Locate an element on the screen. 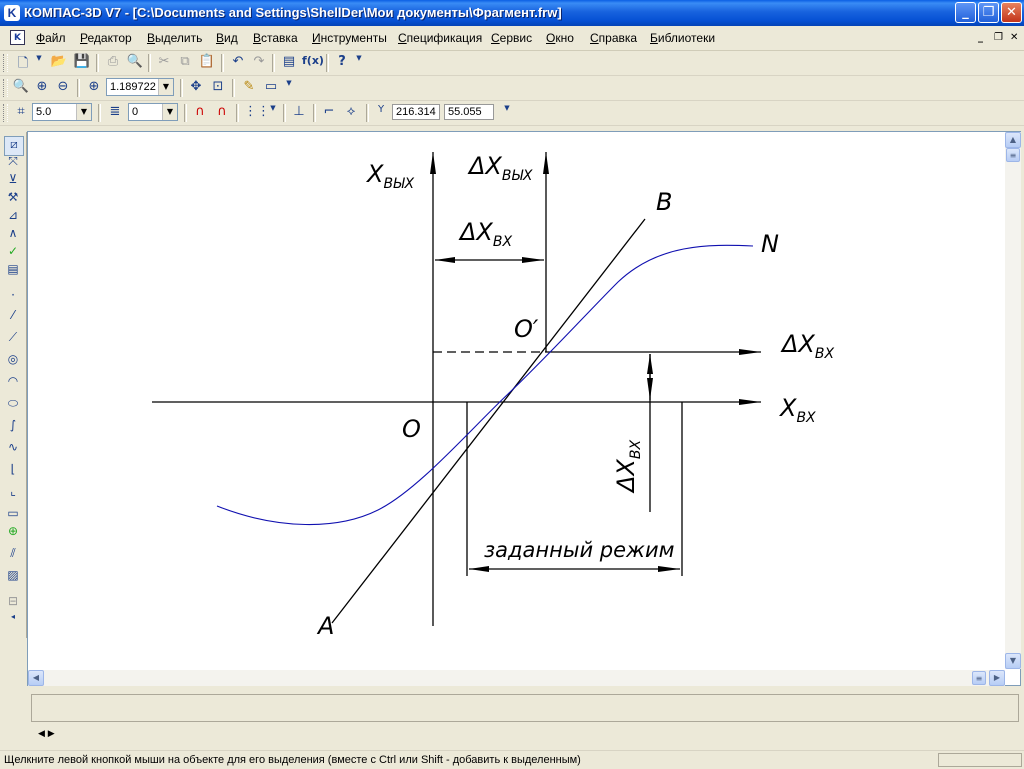 This screenshot has height=769, width=1024. parametrization-panel-icon: ⊿ is located at coordinates (13, 217).